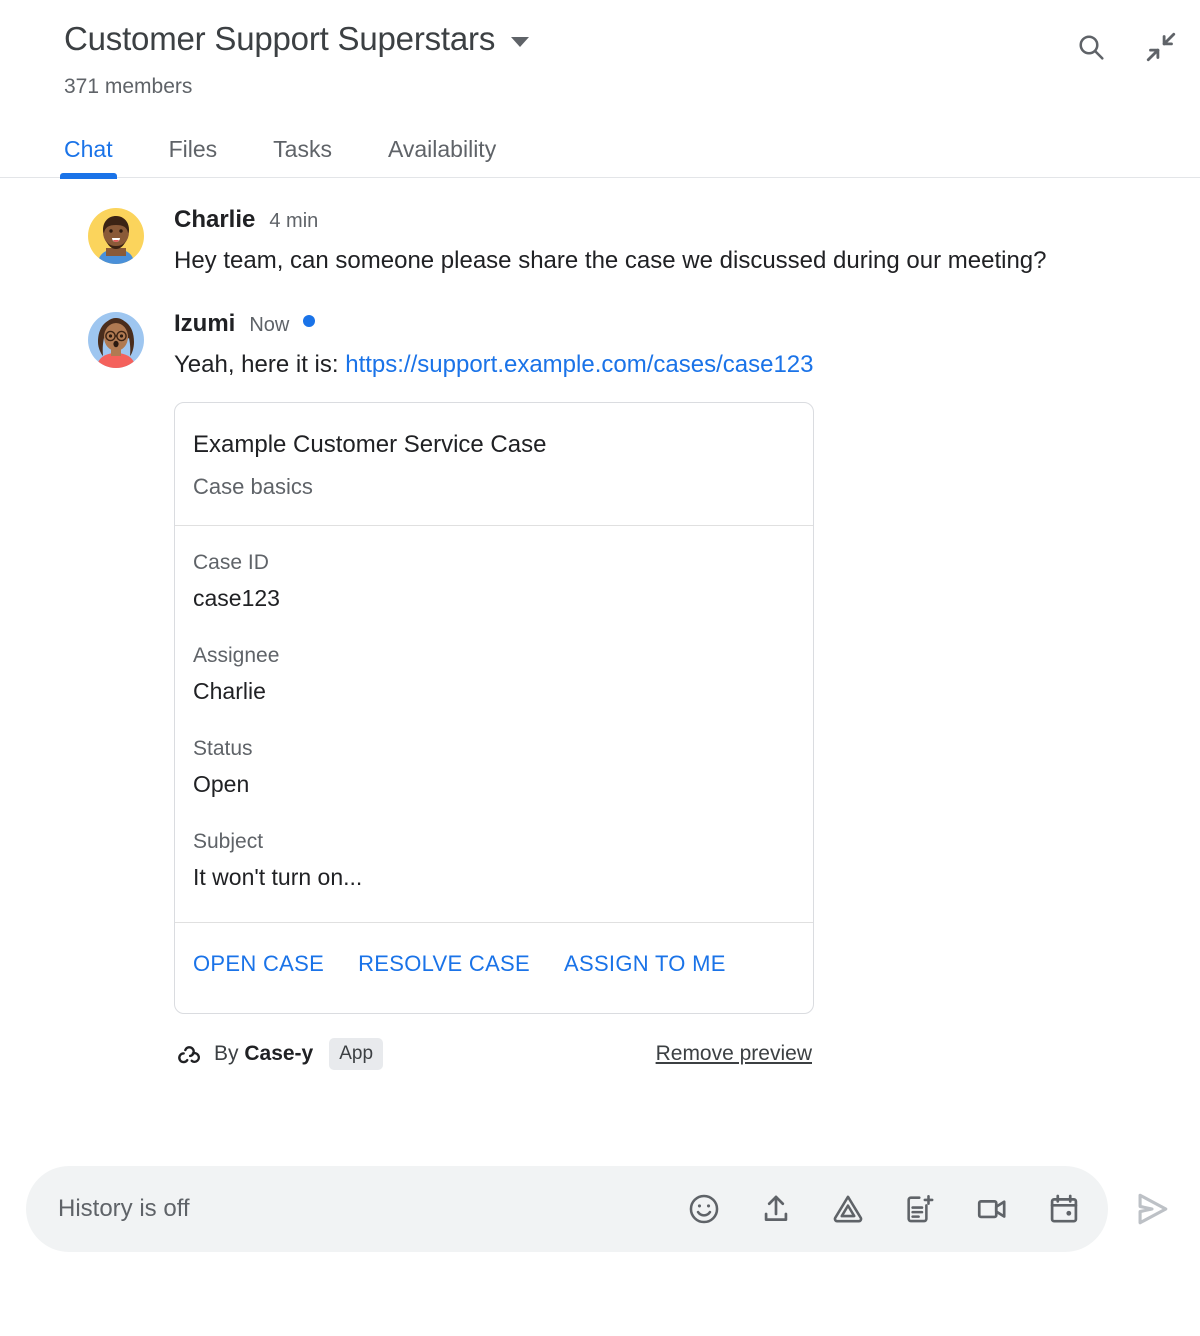 The height and width of the screenshot is (1336, 1200). I want to click on message-sender: Charlie, so click(215, 219).